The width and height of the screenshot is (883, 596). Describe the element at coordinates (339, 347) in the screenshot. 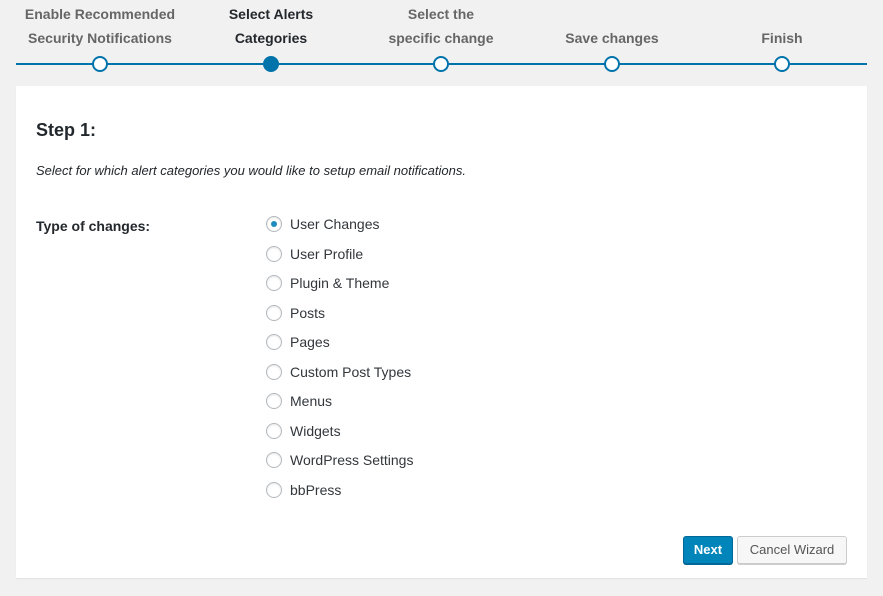

I see `option-pages: Pages` at that location.